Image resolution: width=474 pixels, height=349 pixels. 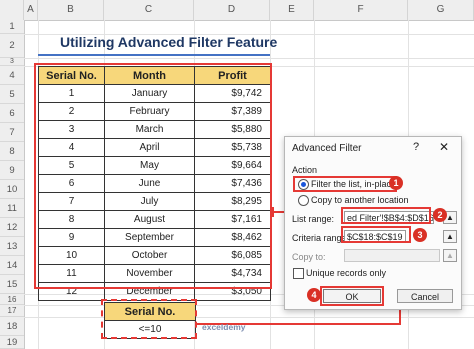 What do you see at coordinates (12, 311) in the screenshot?
I see `row-header: 17` at bounding box center [12, 311].